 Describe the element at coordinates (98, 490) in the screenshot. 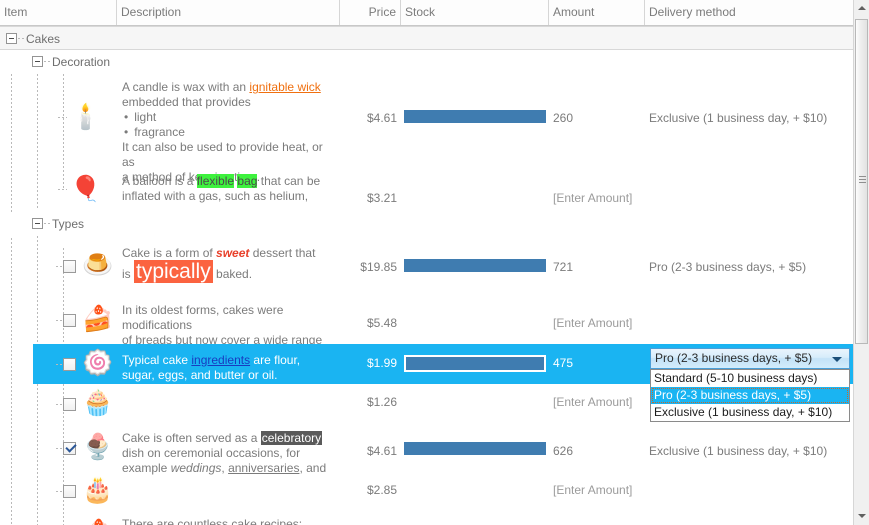

I see `chocolate-cake-icon: 🎂` at that location.